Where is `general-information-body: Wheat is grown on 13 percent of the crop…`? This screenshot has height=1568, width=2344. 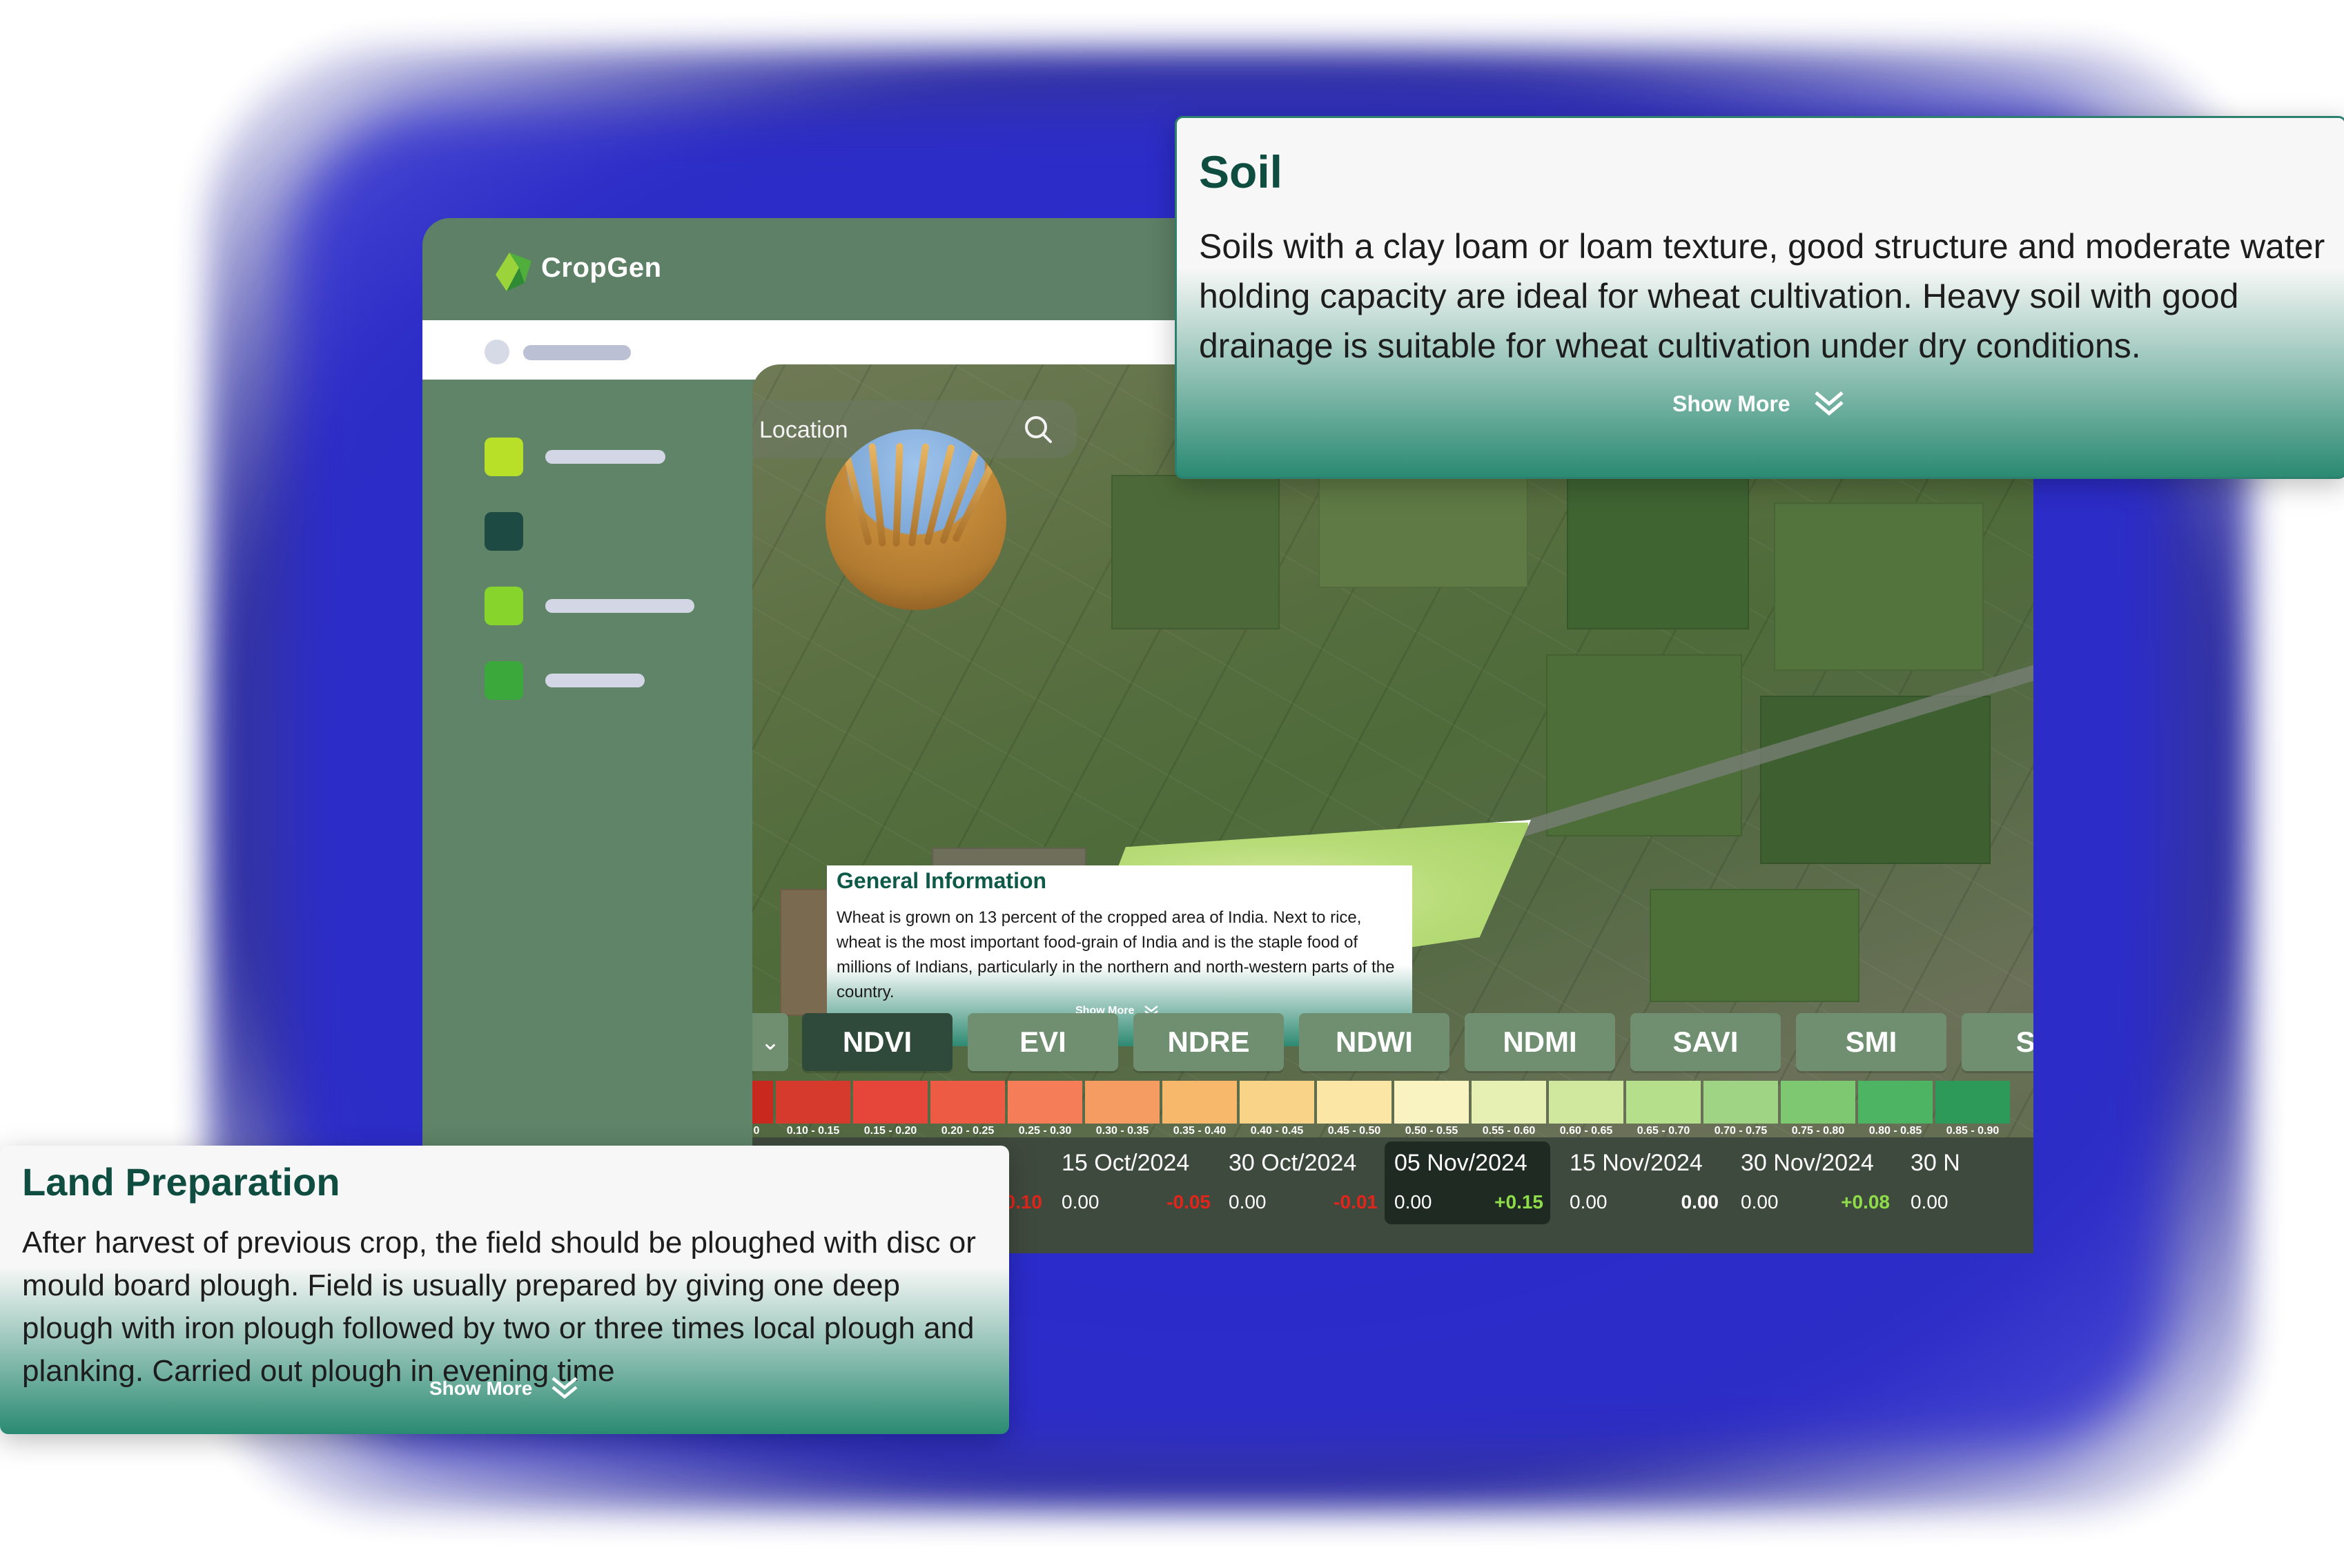
general-information-body: Wheat is grown on 13 percent of the crop… is located at coordinates (1116, 954).